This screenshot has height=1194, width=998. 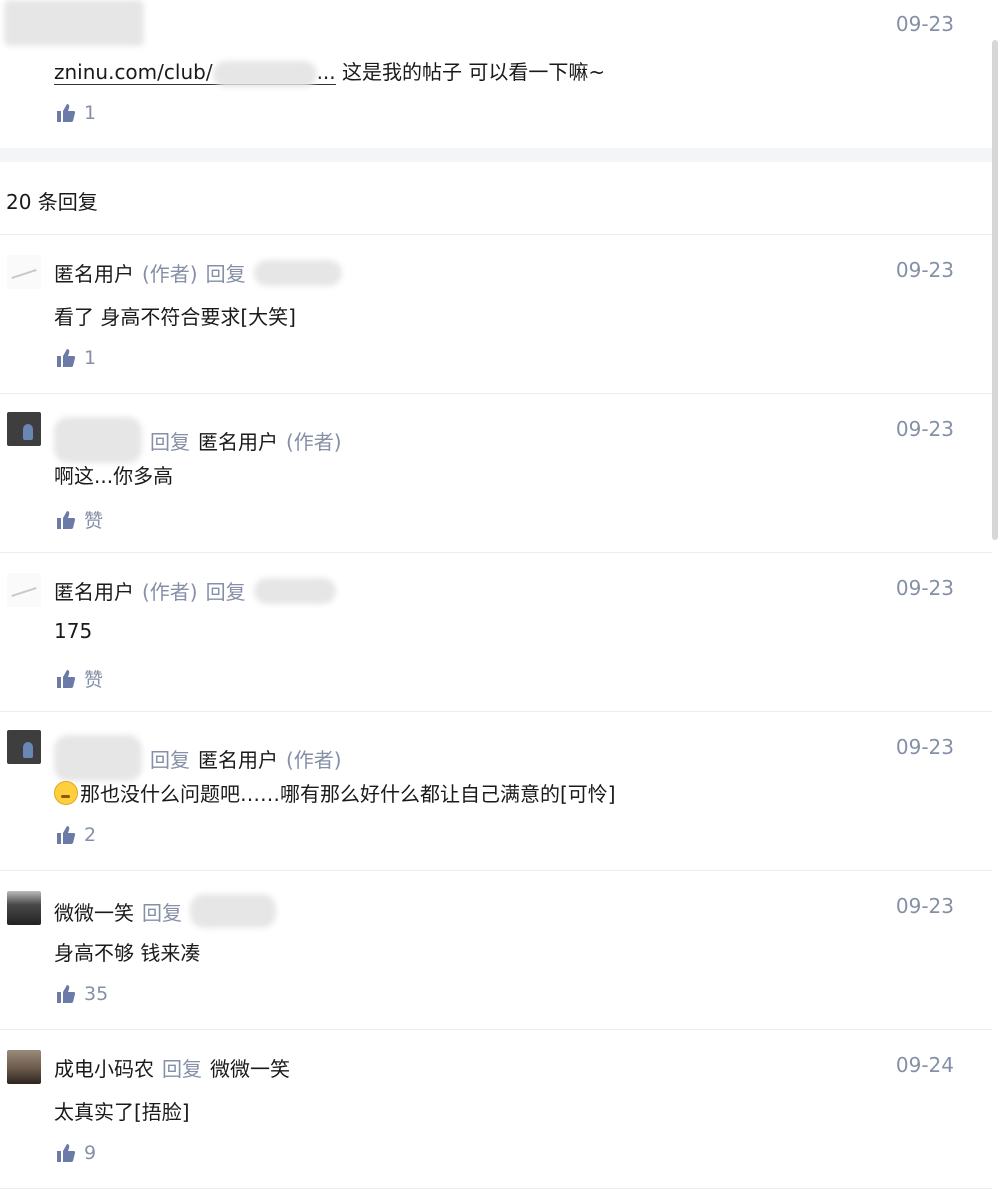 What do you see at coordinates (496, 314) in the screenshot?
I see `comment-item: 匿名用户 (作者) 回复 09-23 看了 身高不符合要求[大笑] 1` at bounding box center [496, 314].